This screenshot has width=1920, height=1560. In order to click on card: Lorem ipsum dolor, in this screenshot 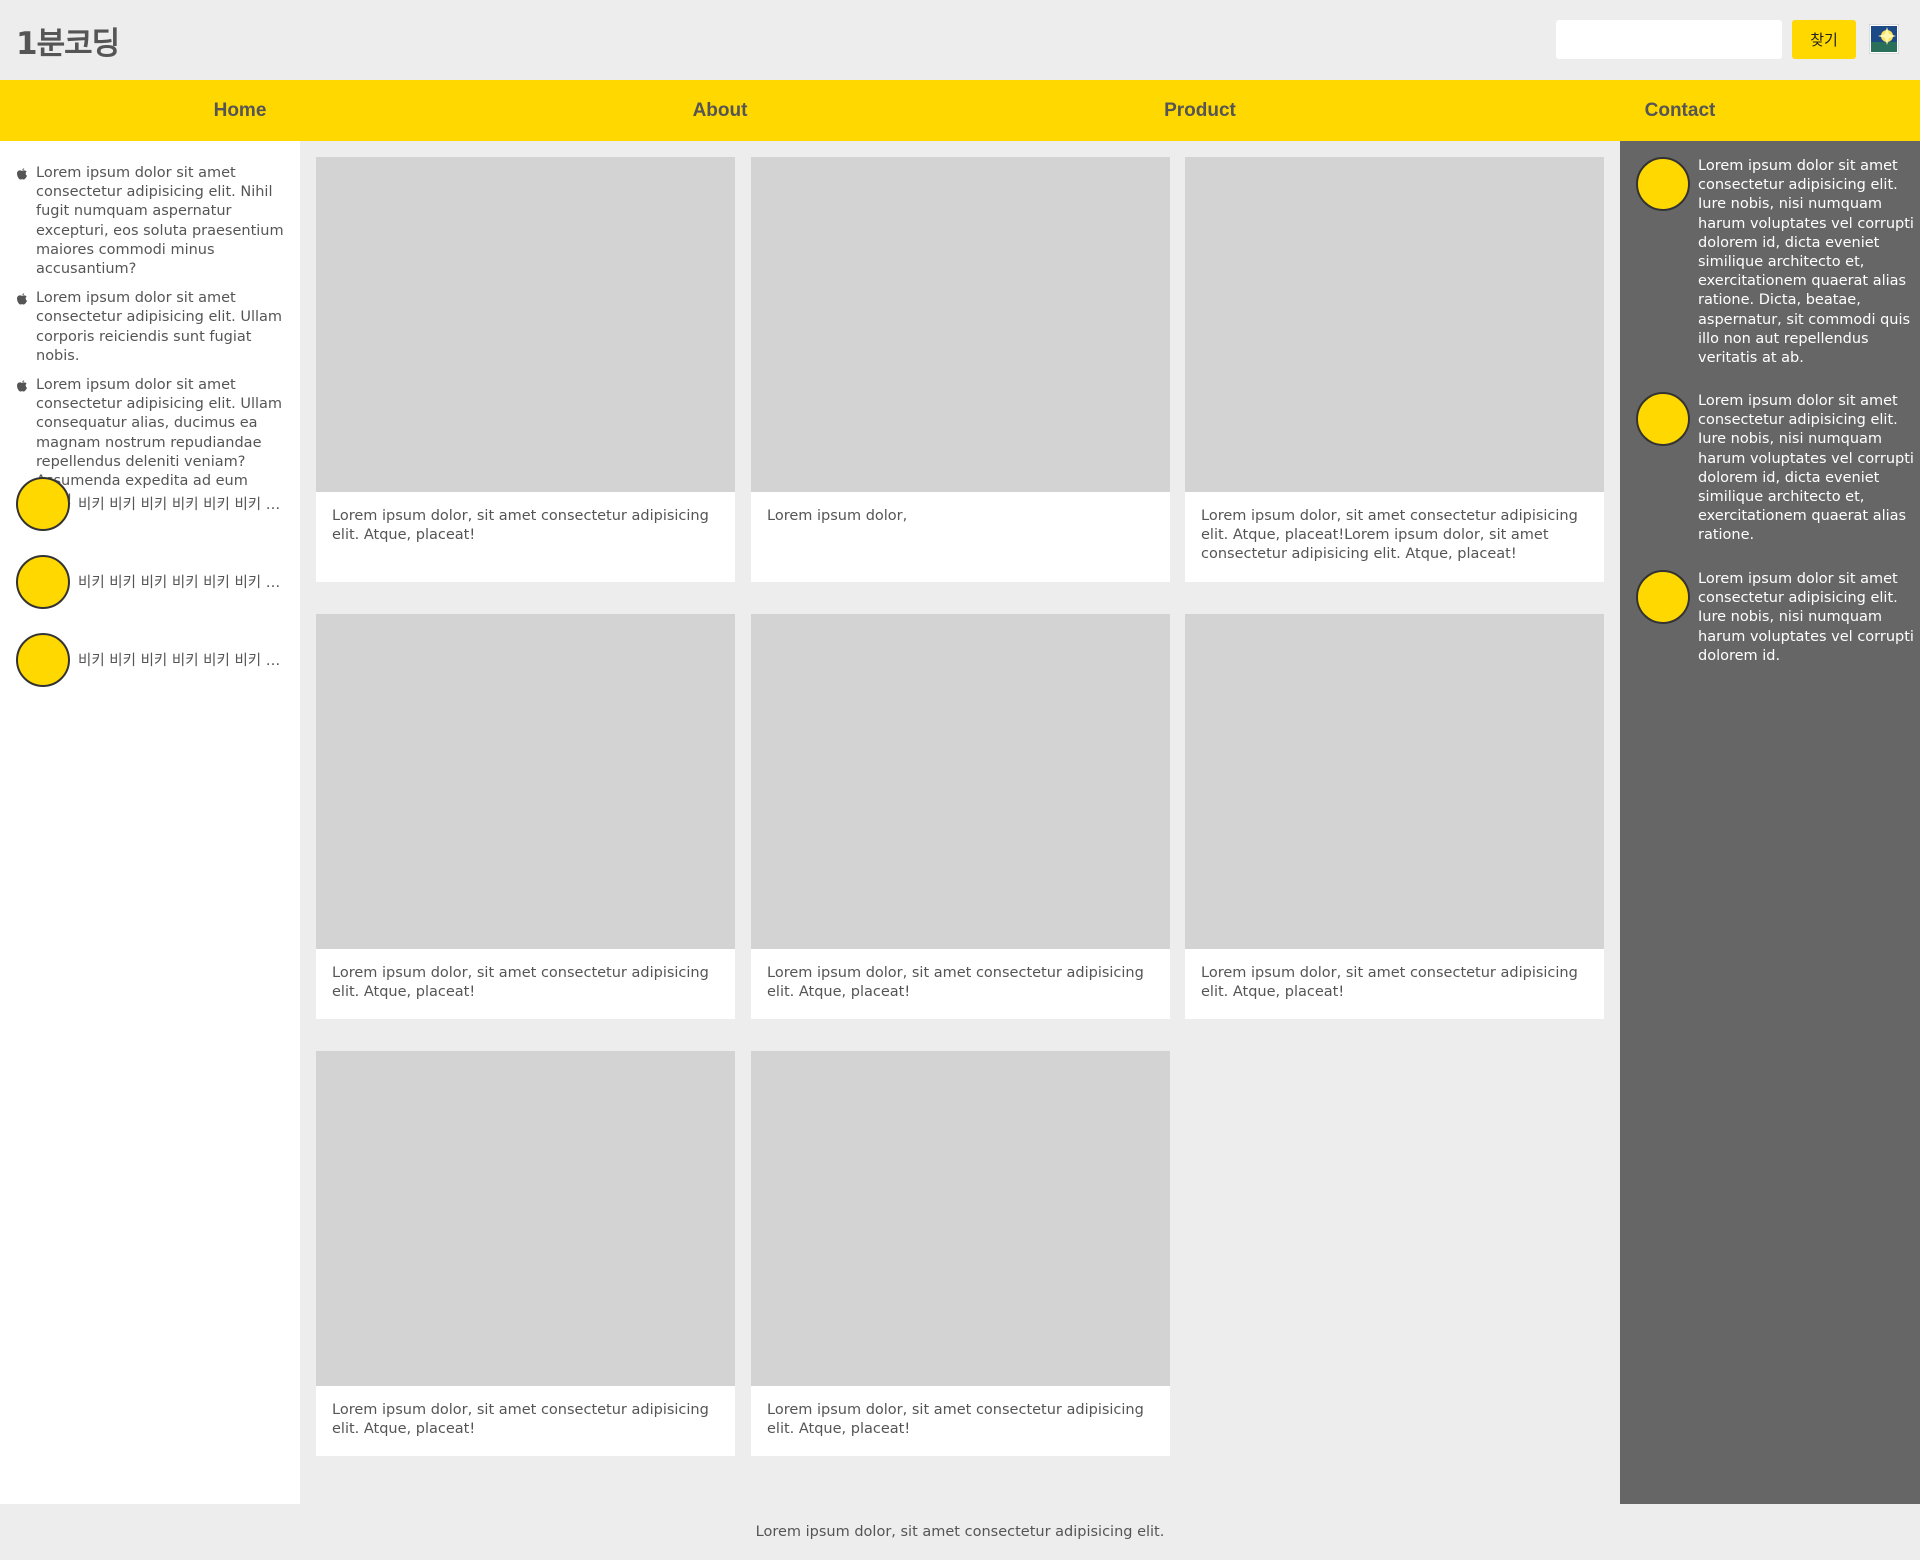, I will do `click(960, 369)`.